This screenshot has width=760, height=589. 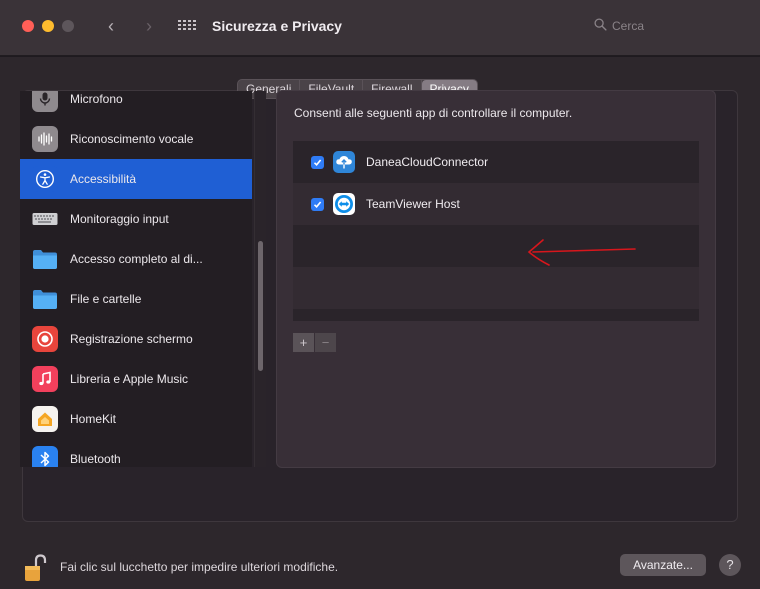 I want to click on search-field: Cerca, so click(x=668, y=27).